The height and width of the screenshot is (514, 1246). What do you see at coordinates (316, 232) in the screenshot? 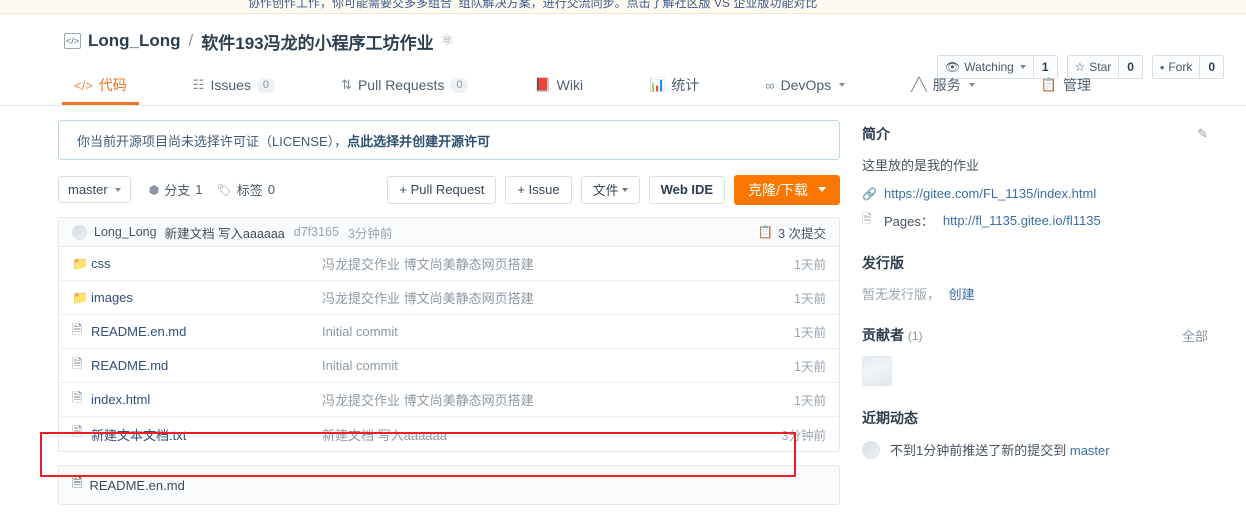
I see `commit-sha: d7f3165` at bounding box center [316, 232].